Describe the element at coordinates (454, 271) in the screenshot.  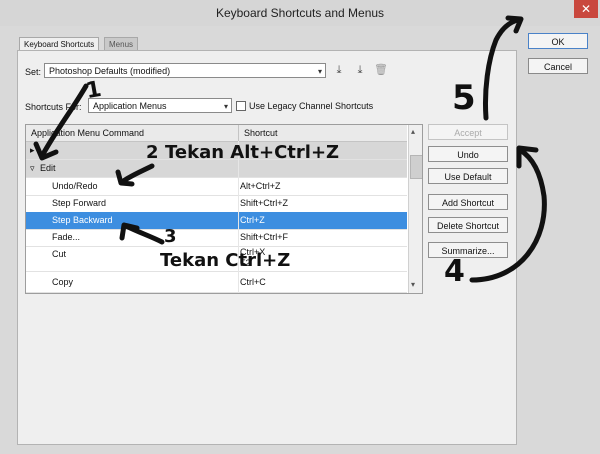
I see `annotation-number-4: 4` at that location.